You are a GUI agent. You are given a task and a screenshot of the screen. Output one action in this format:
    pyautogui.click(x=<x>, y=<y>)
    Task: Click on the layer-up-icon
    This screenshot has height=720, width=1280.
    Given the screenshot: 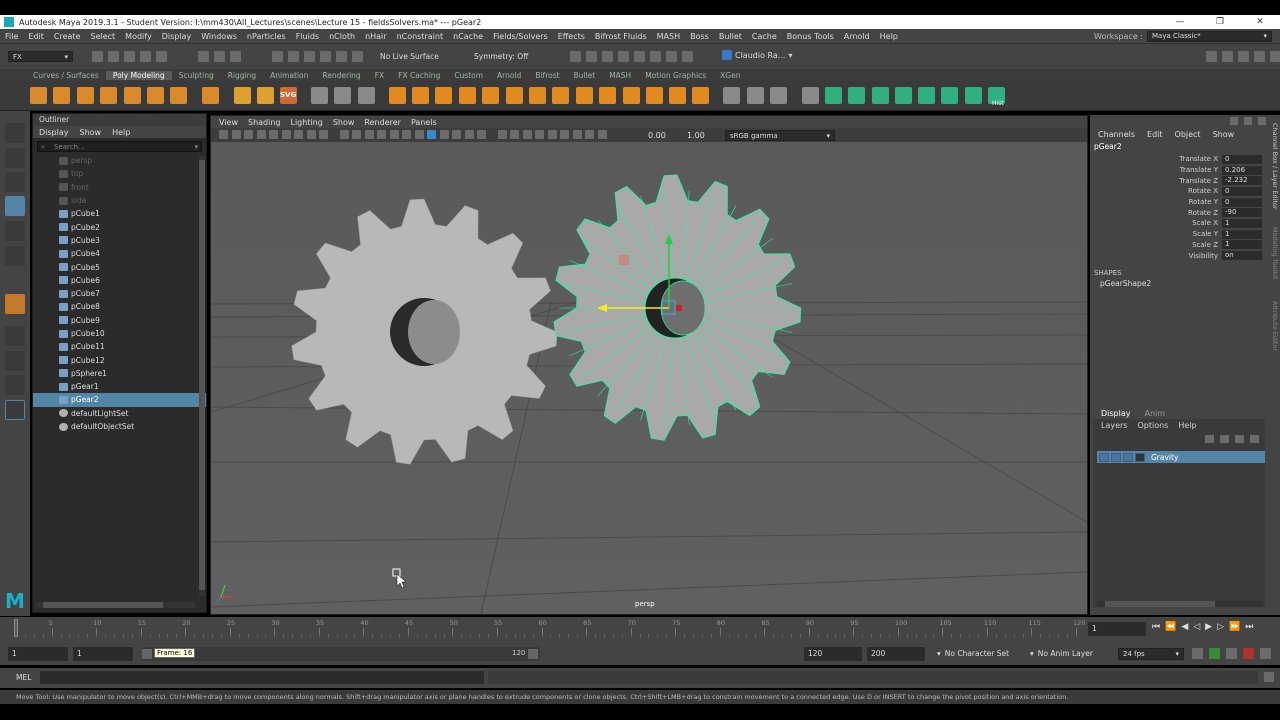 What is the action you would take?
    pyautogui.click(x=1209, y=439)
    